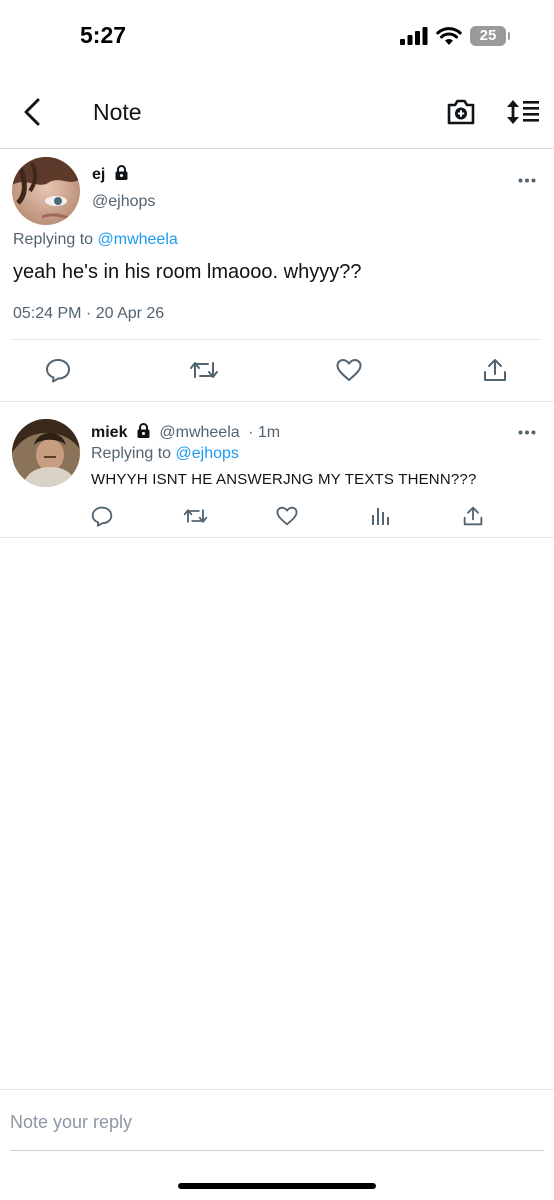  I want to click on views-button, so click(380, 516).